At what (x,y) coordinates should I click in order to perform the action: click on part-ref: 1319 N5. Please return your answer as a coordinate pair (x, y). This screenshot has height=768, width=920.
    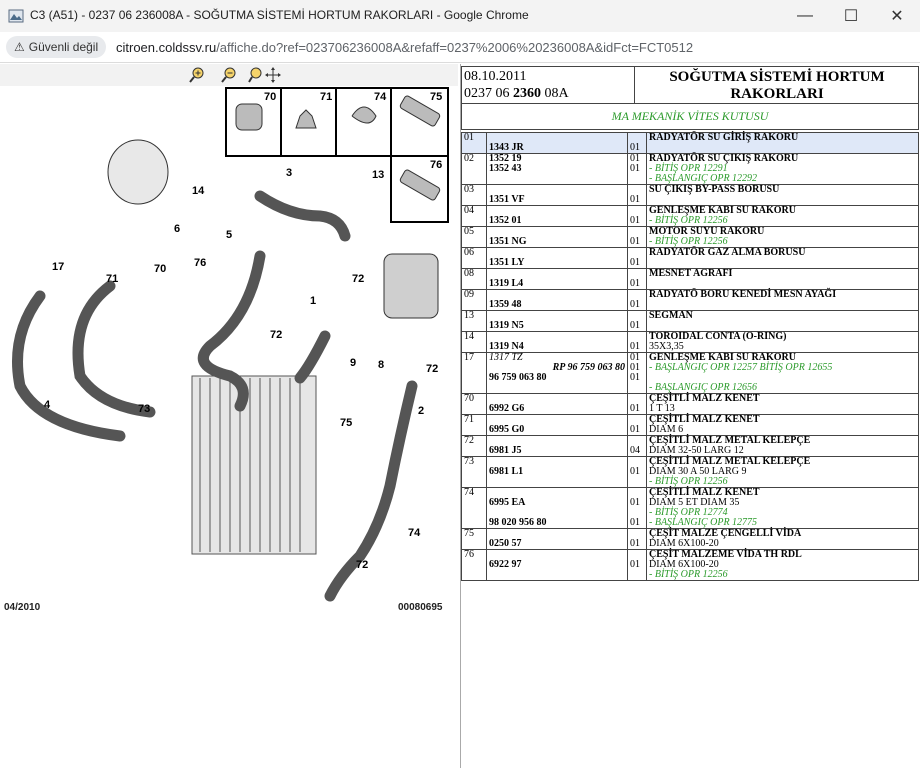
    Looking at the image, I should click on (557, 326).